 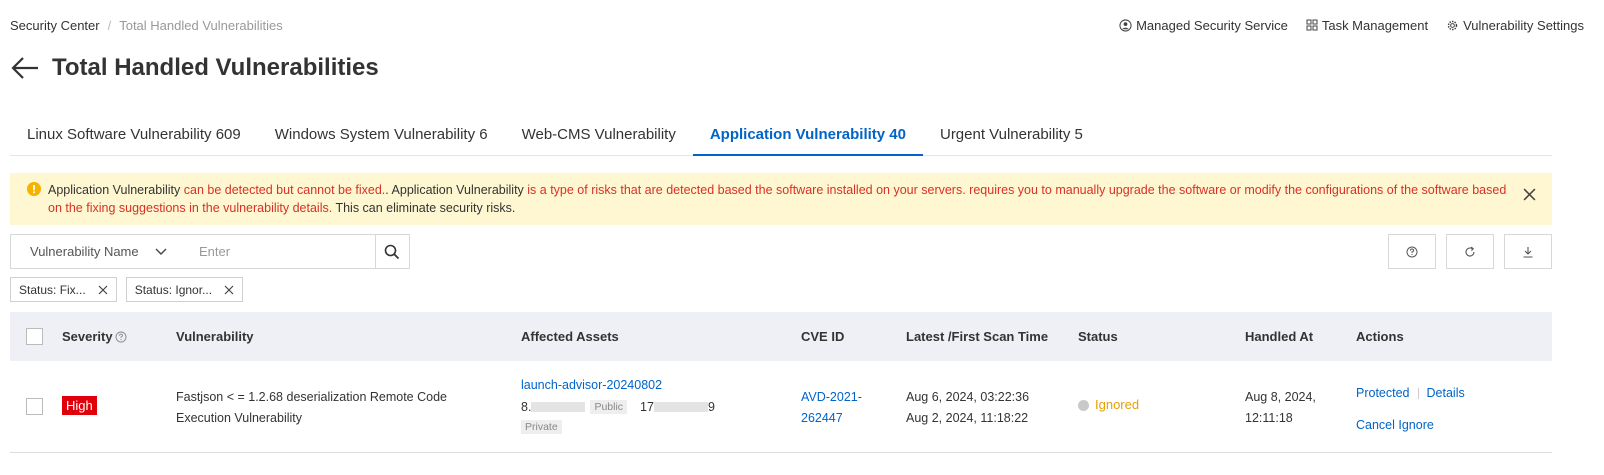 I want to click on user-circle-icon, so click(x=1125, y=25).